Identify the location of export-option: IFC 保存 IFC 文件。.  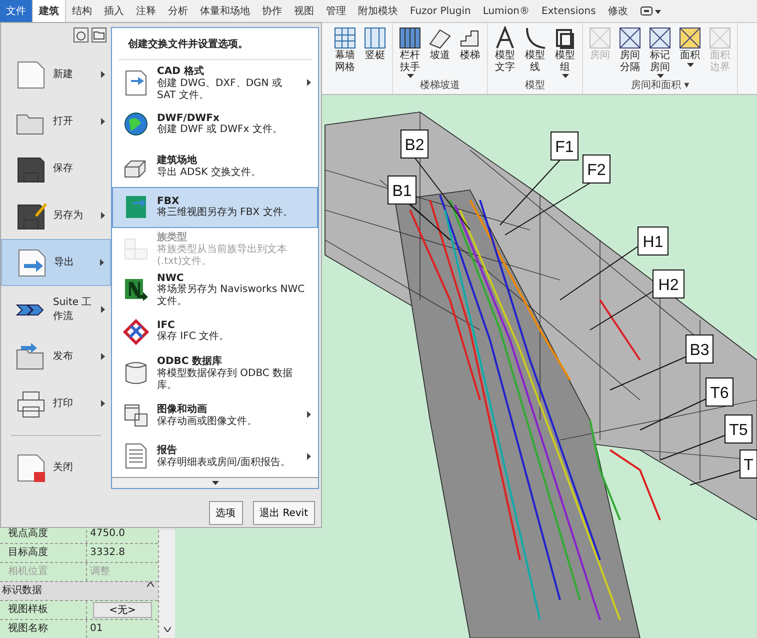
(215, 332).